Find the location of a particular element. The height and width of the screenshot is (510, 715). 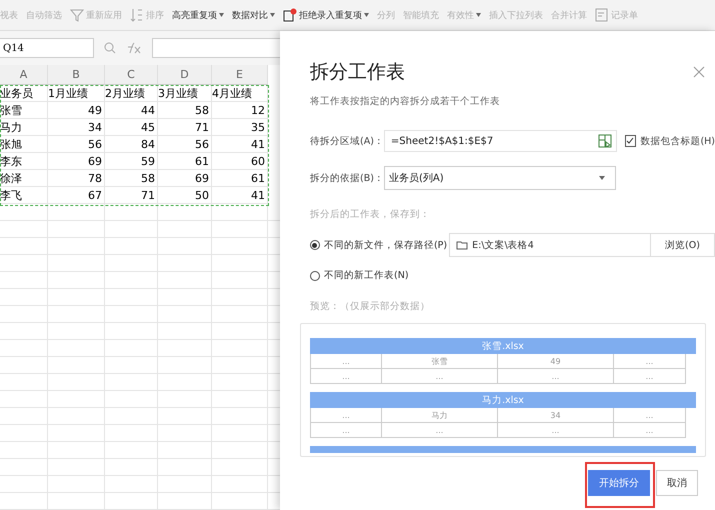

file-header: 马力.xlsx is located at coordinates (503, 400).